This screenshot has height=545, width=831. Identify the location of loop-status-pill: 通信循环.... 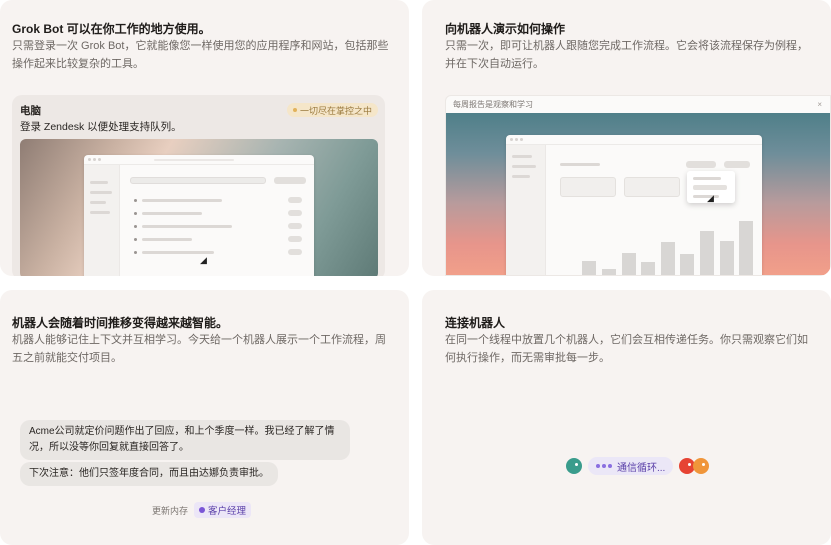
(631, 466).